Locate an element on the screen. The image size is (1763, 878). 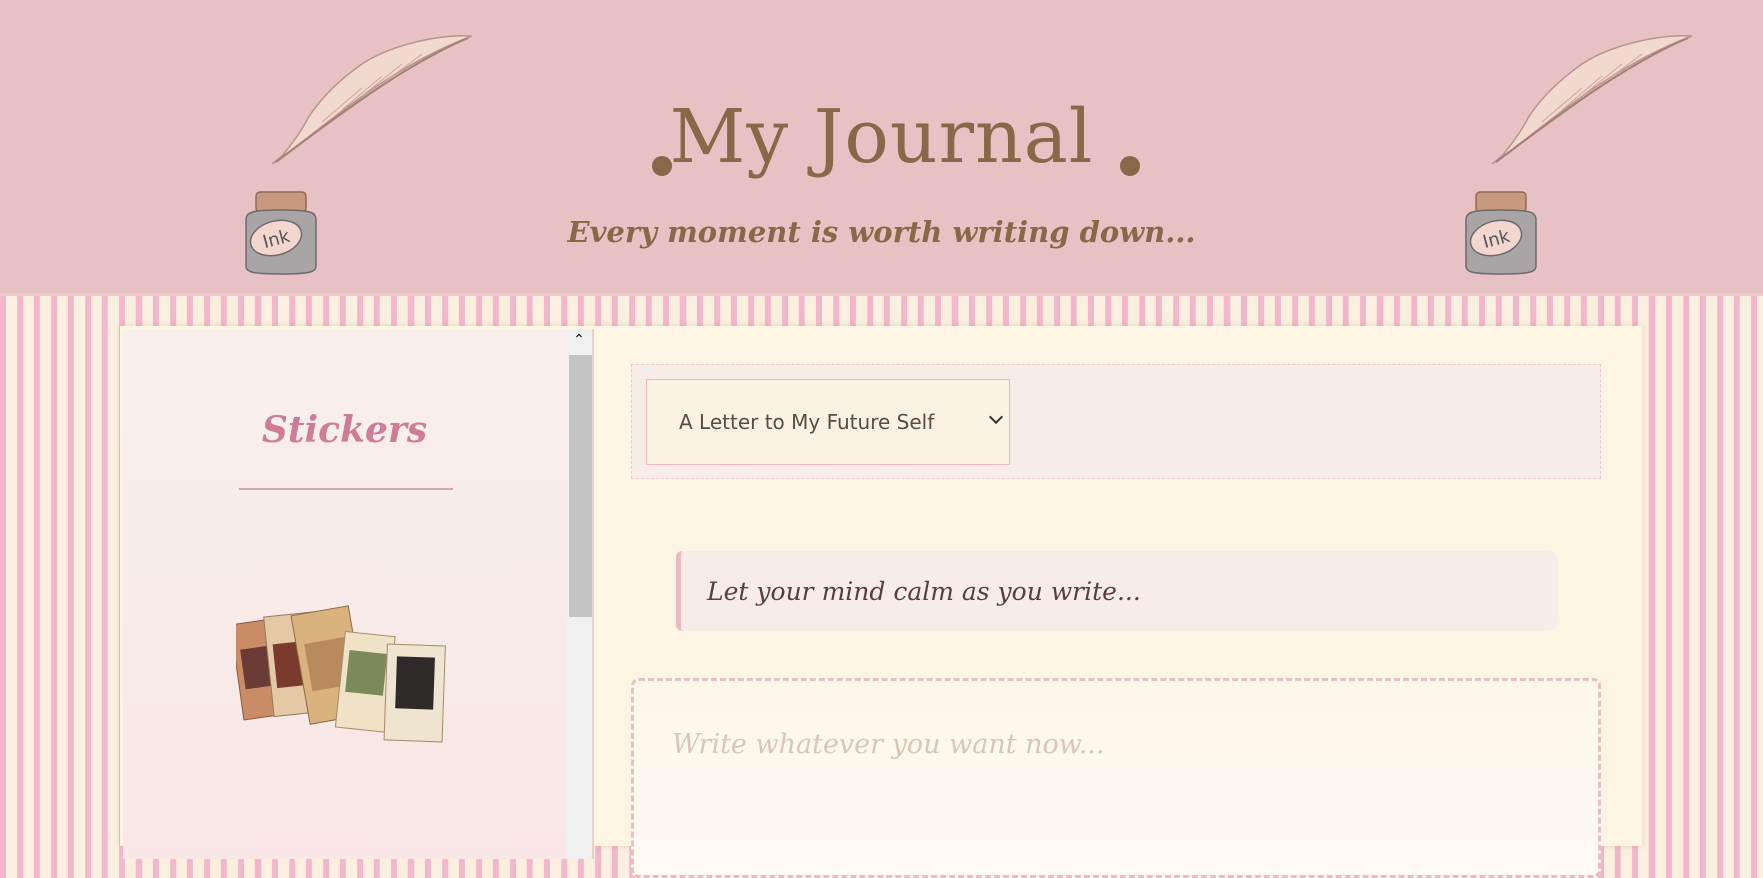
journal-textarea is located at coordinates (1116, 778).